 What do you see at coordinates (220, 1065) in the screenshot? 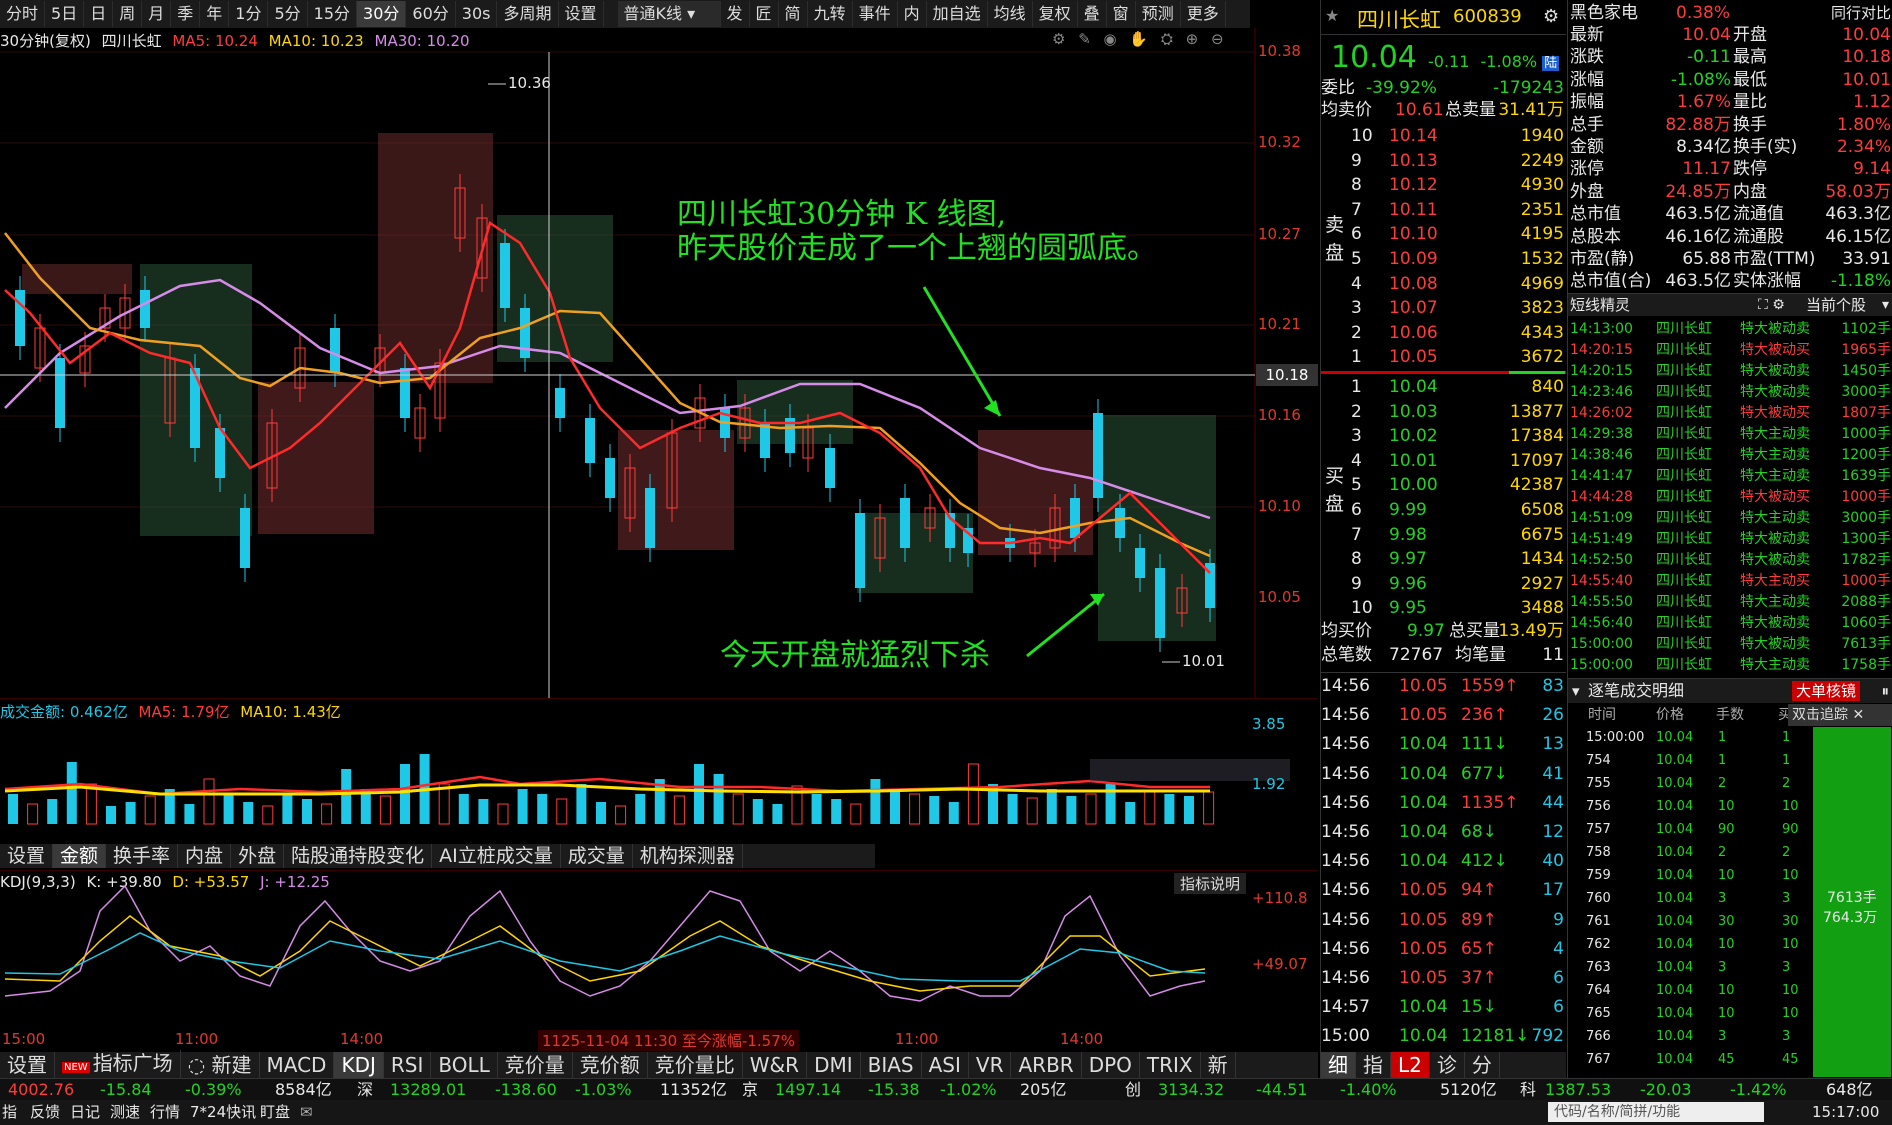
I see `indicator-tab-new: ◌ 新建` at bounding box center [220, 1065].